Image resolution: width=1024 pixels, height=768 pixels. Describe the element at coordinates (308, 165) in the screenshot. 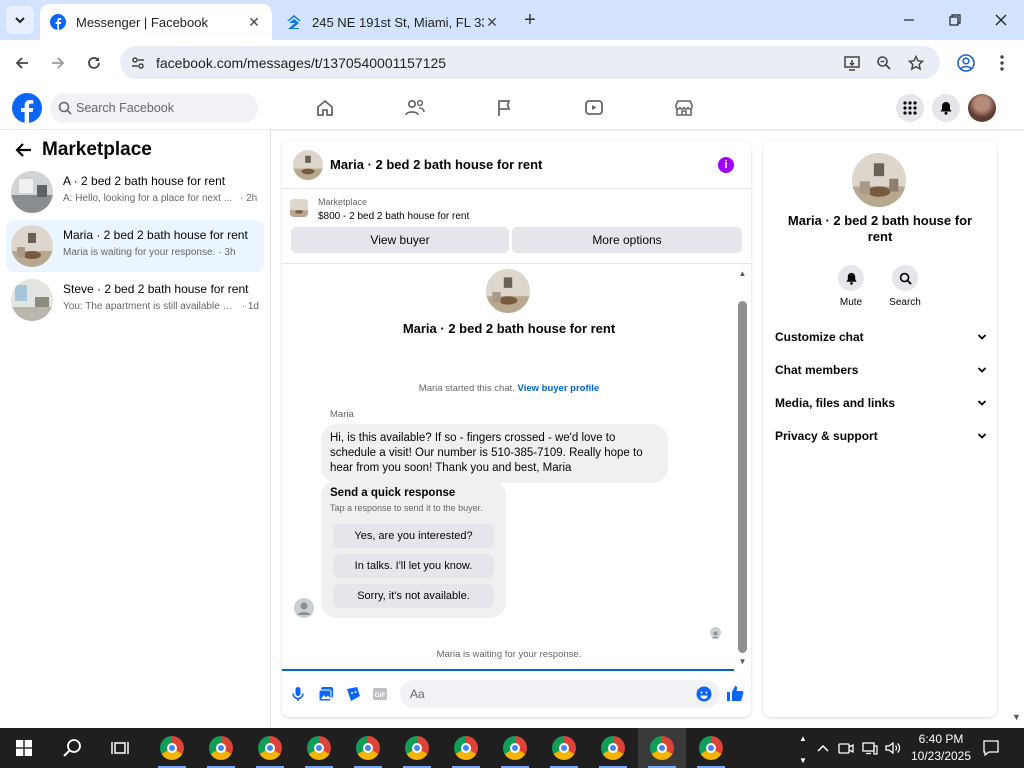

I see `chat-avatar` at that location.